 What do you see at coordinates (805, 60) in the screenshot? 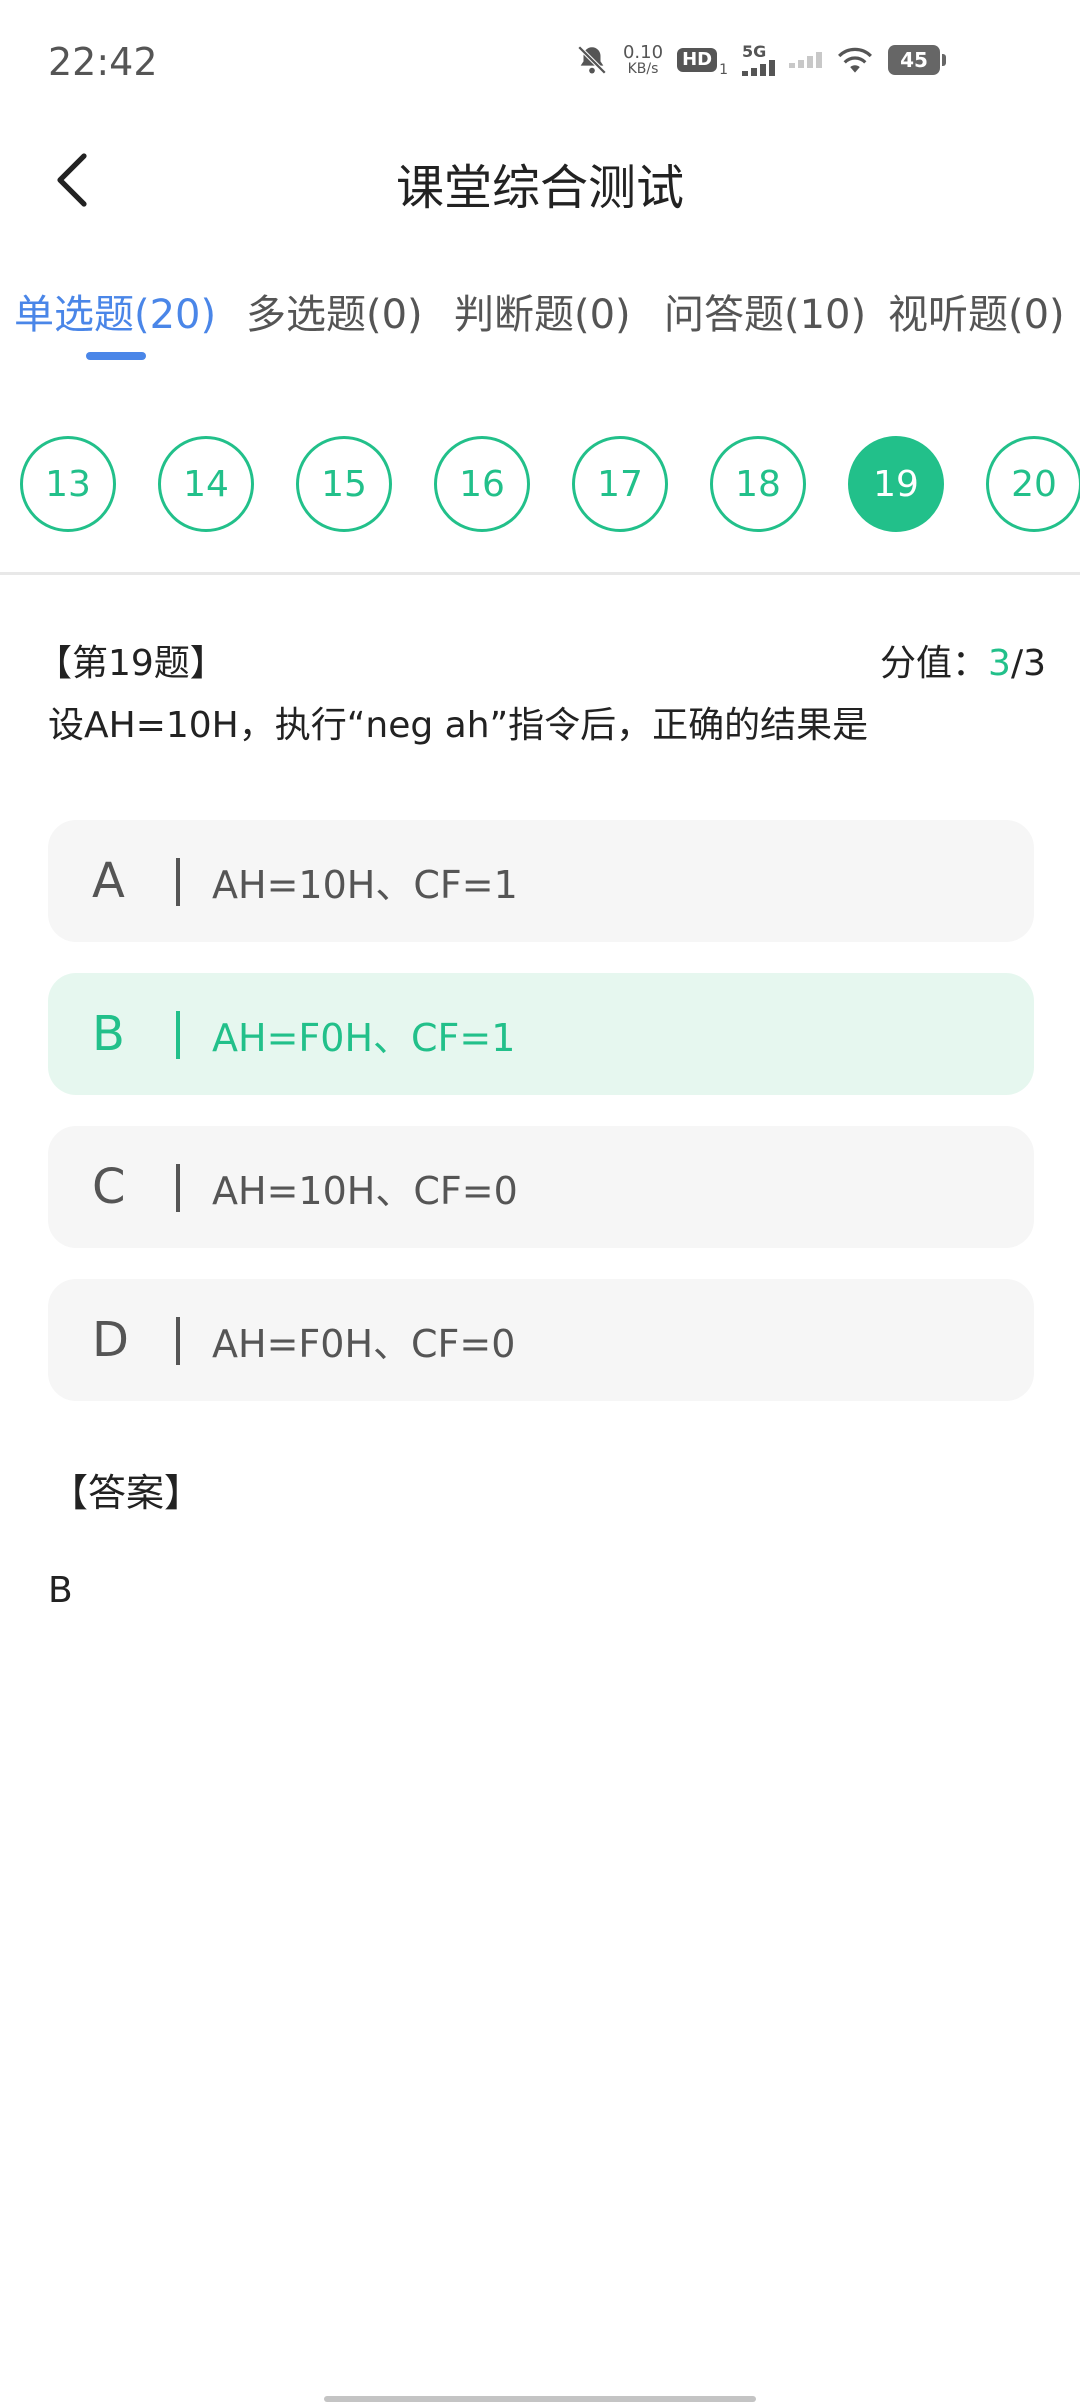
I see `signal-icon` at bounding box center [805, 60].